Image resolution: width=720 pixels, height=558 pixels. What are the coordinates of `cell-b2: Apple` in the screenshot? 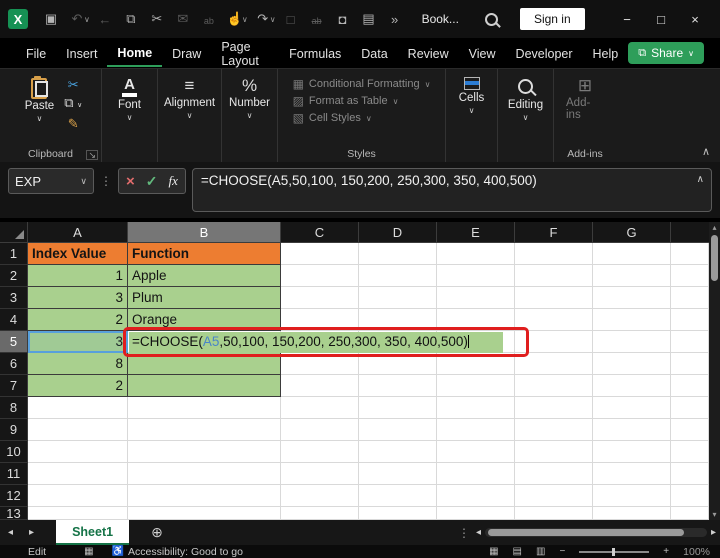 It's located at (204, 276).